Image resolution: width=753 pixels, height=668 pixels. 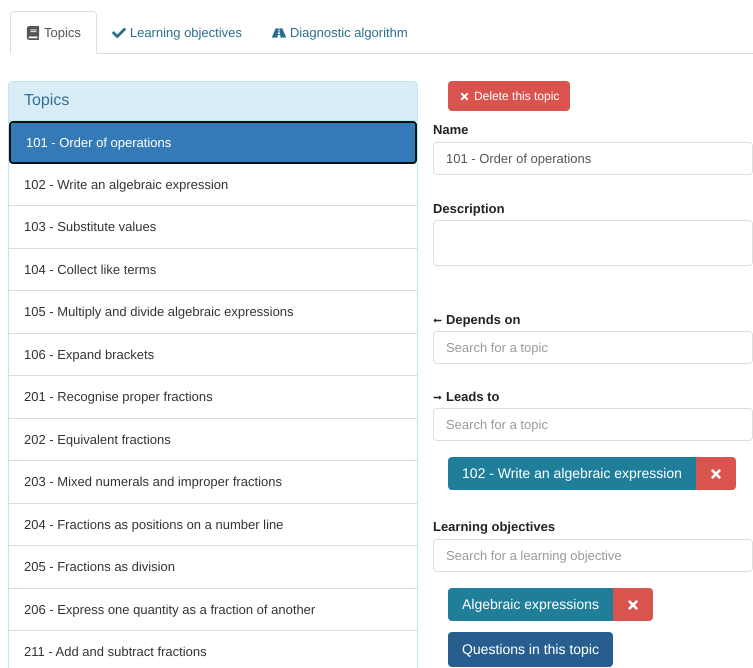 I want to click on search-field: Search for a learning objective, so click(x=593, y=555).